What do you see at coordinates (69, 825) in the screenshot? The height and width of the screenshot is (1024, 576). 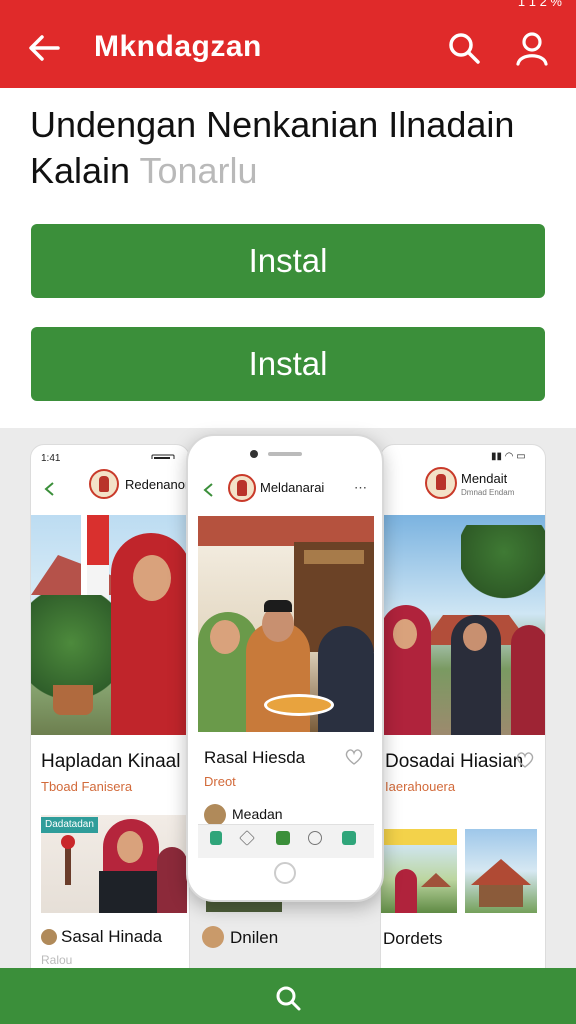 I see `photo-tag: Dadatadan` at bounding box center [69, 825].